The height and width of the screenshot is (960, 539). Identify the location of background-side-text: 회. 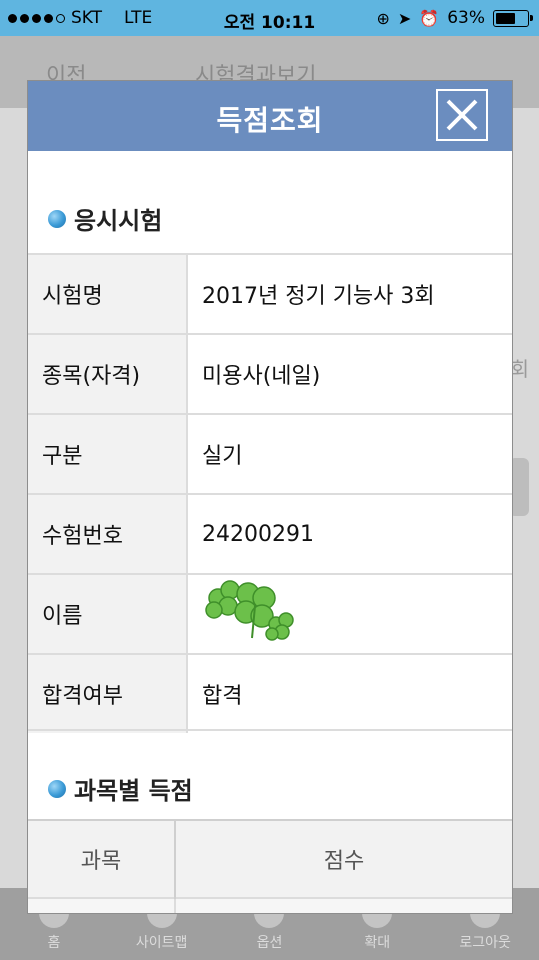
(519, 369).